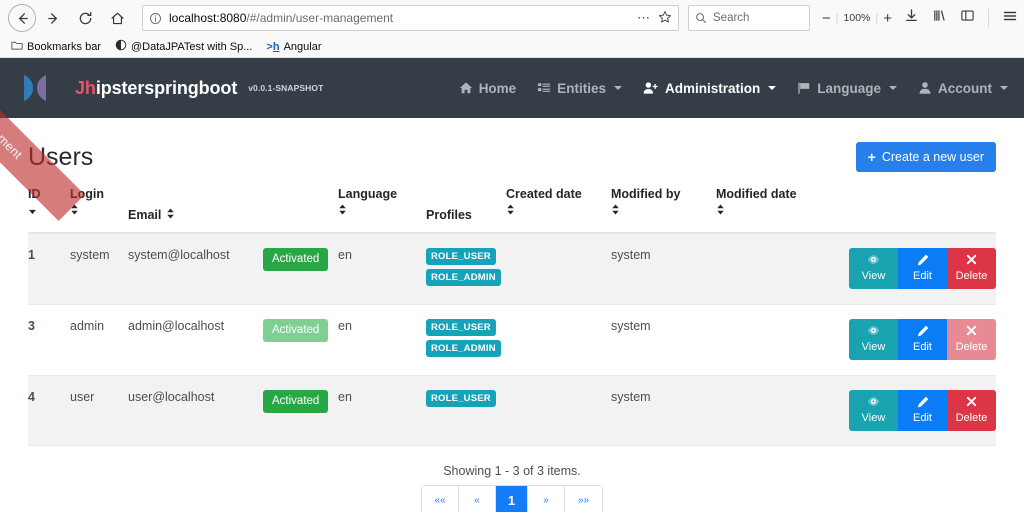  I want to click on jhipster-logo-icon, so click(43, 88).